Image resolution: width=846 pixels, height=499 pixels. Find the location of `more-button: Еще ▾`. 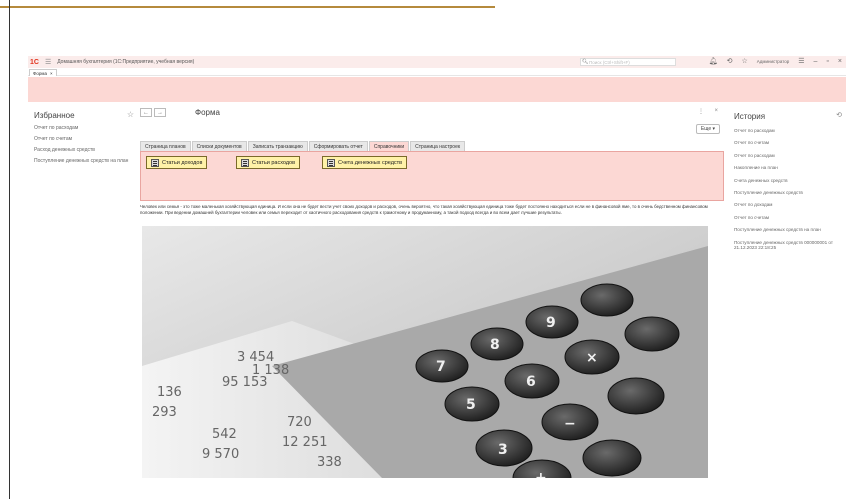

more-button: Еще ▾ is located at coordinates (707, 129).